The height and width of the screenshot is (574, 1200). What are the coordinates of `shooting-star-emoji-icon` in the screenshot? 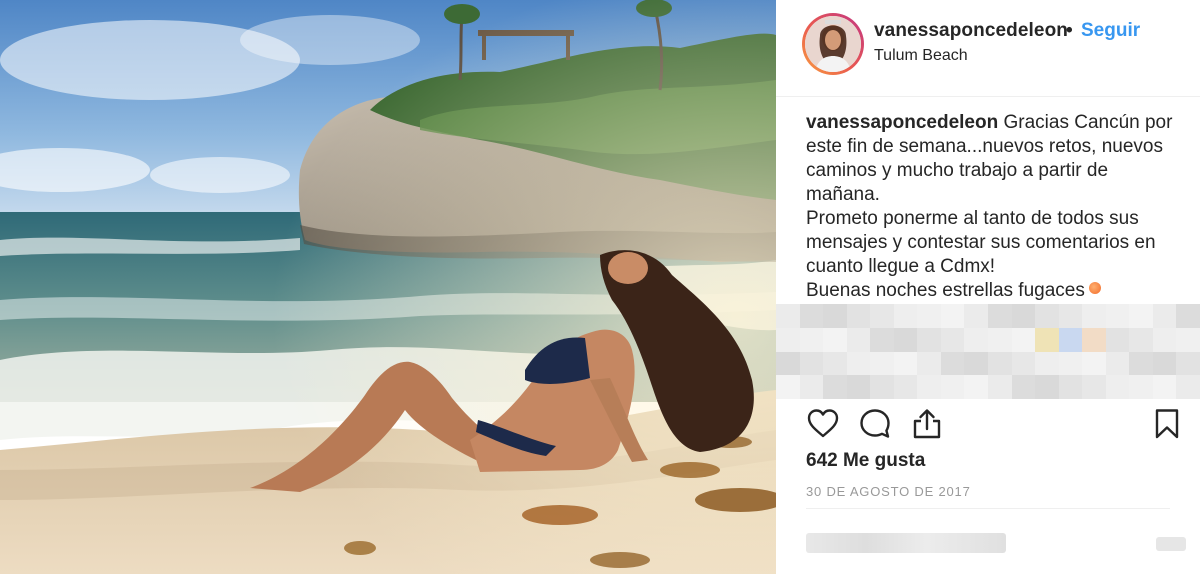 It's located at (1094, 288).